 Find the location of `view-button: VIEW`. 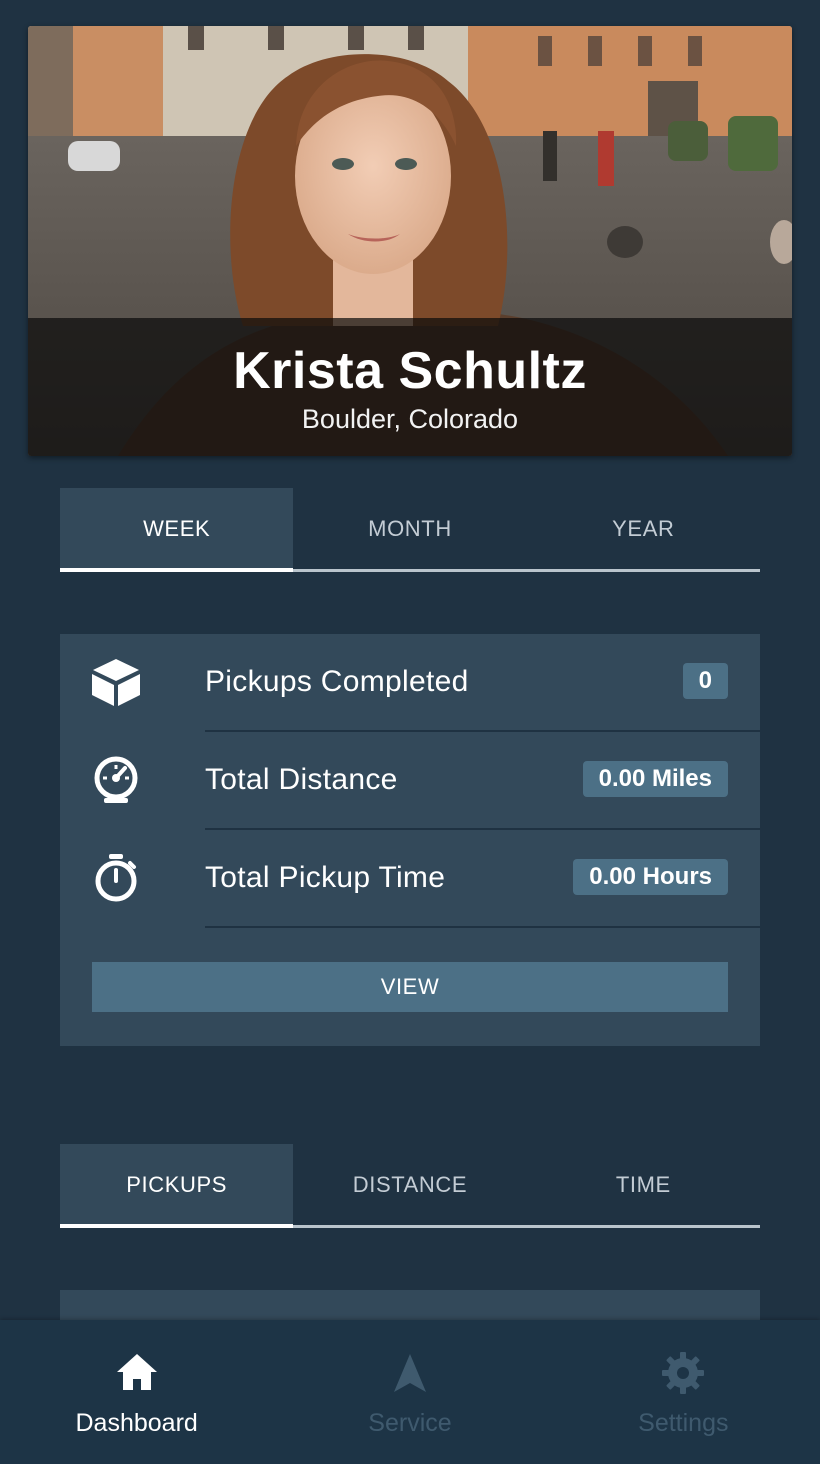

view-button: VIEW is located at coordinates (410, 987).